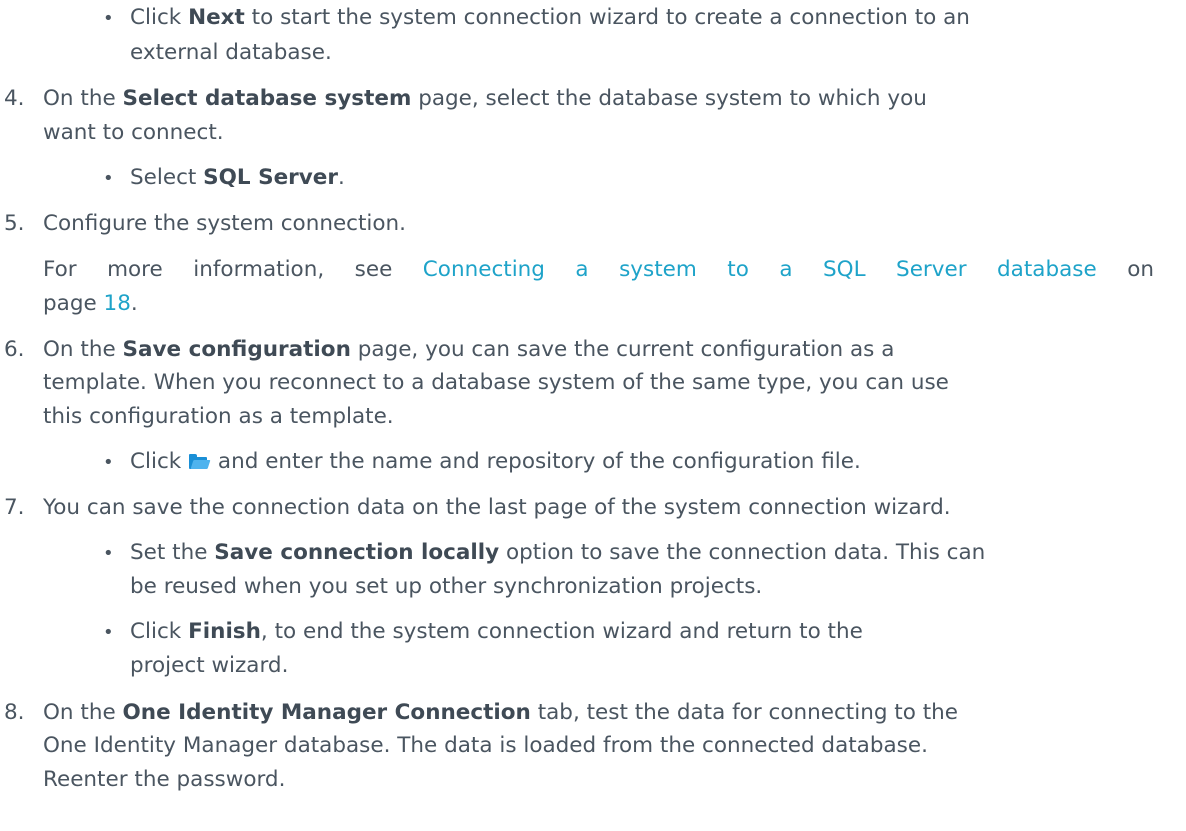 The image size is (1186, 831). Describe the element at coordinates (164, 779) in the screenshot. I see `step-8-text-line3: Reenter the password.` at that location.